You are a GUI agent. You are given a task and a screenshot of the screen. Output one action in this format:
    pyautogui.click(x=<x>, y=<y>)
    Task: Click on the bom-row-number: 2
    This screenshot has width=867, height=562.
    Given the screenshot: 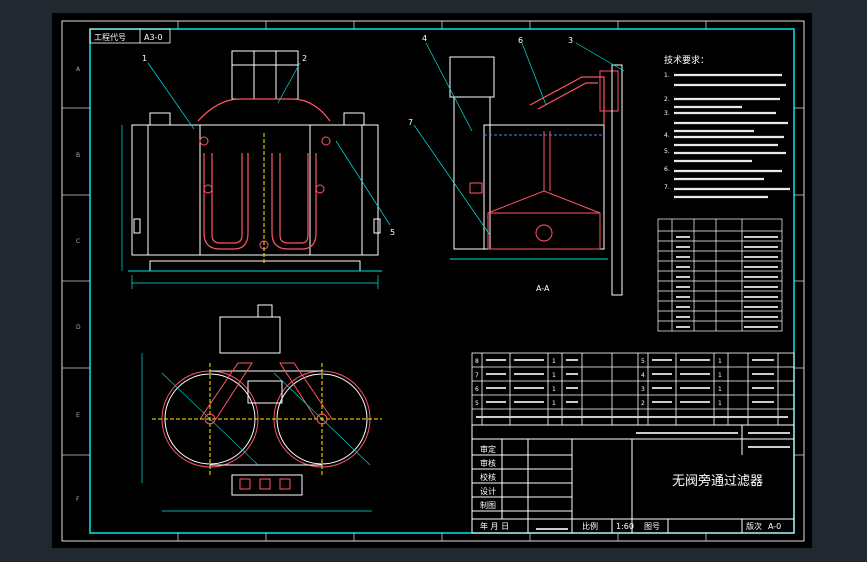 What is the action you would take?
    pyautogui.click(x=643, y=403)
    